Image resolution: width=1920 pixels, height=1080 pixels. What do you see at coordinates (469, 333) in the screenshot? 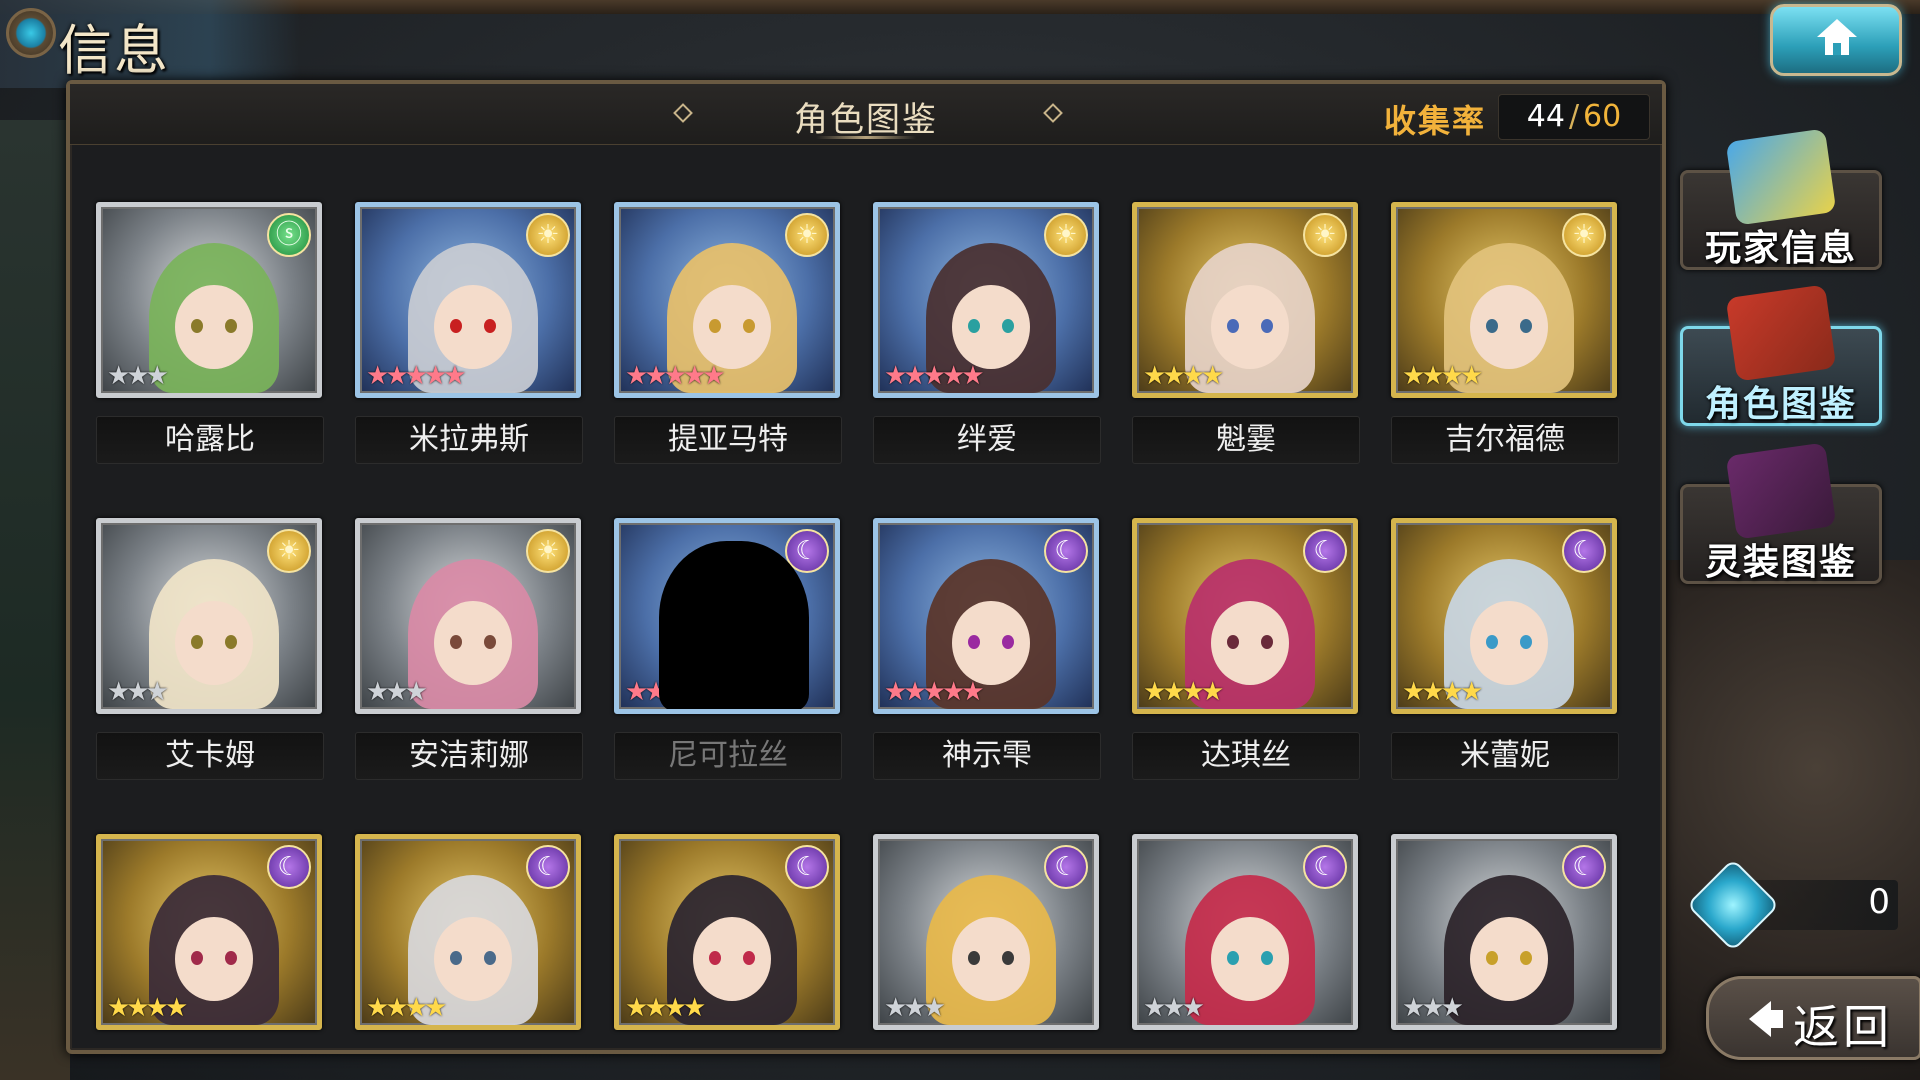
I see `character-card: ☀ ★★★★★ 米拉弗斯` at bounding box center [469, 333].